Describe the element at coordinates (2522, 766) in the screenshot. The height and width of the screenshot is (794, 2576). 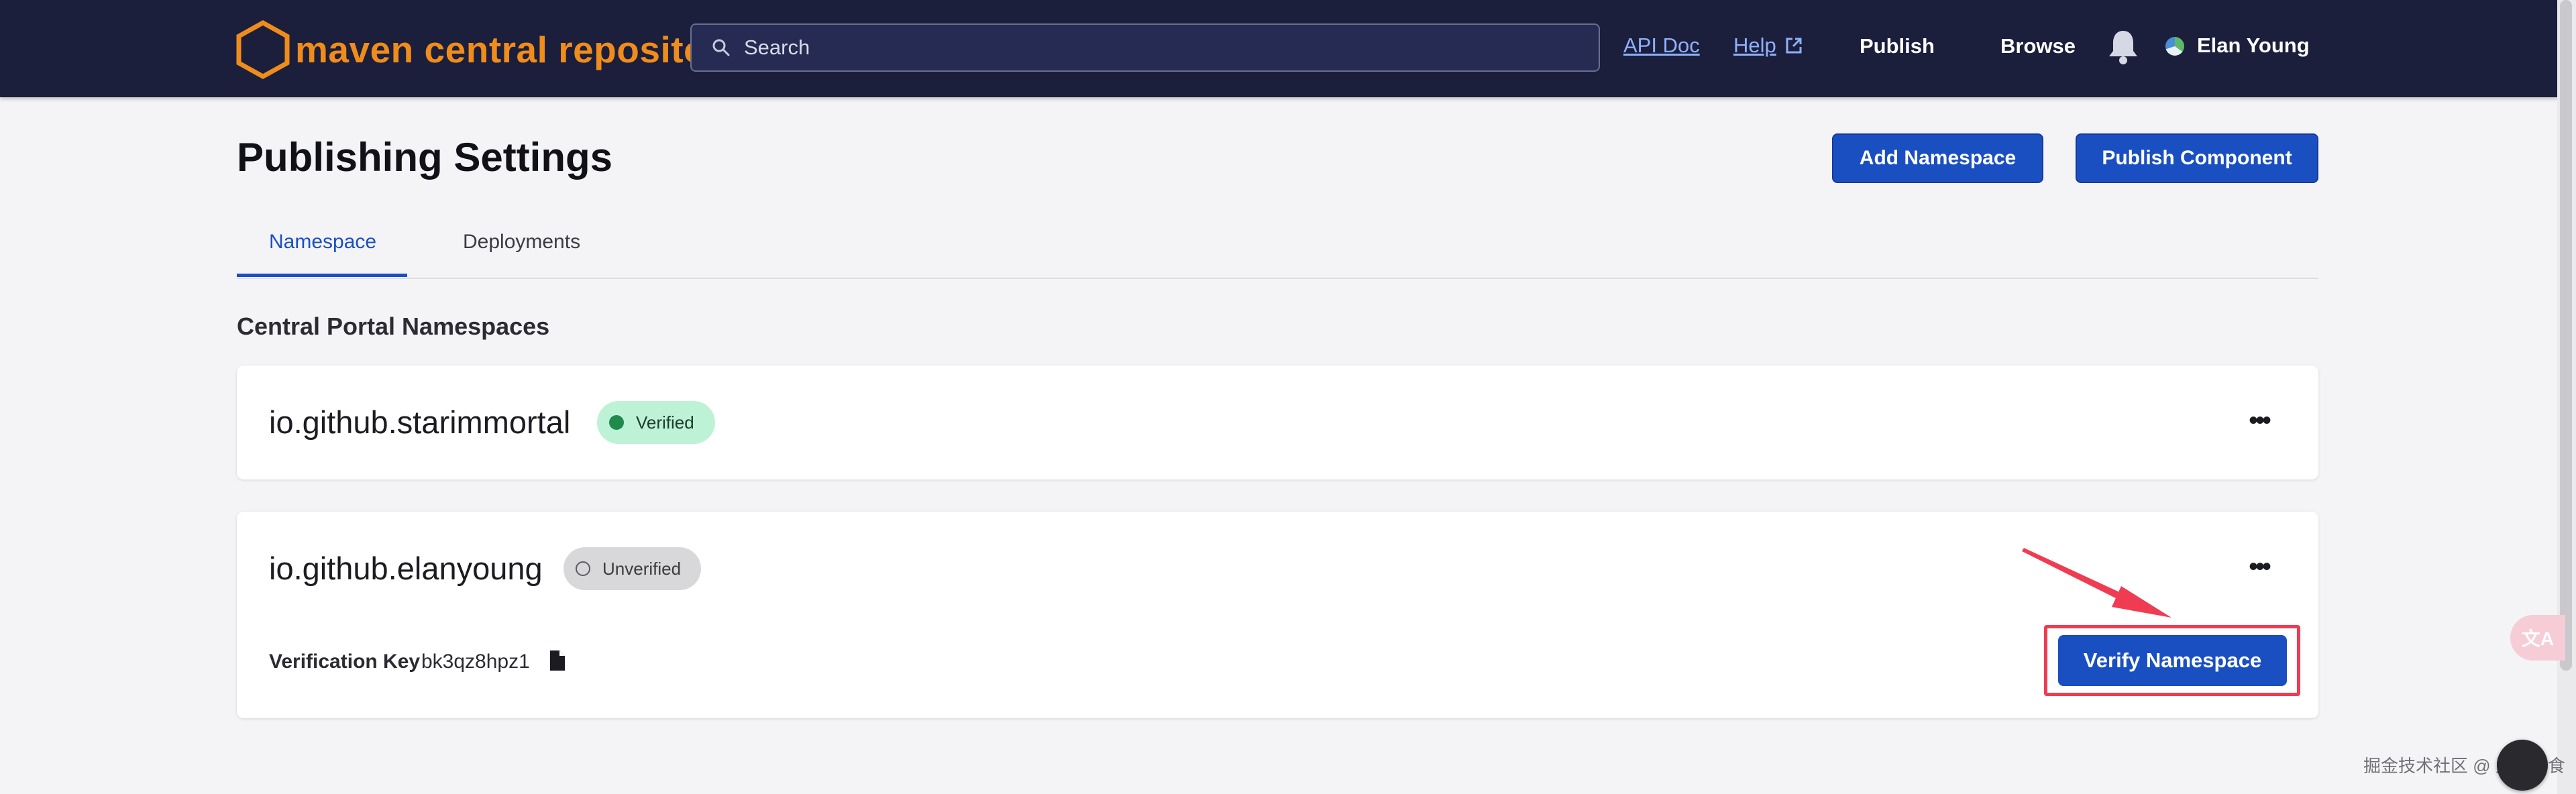
I see `floating-action-button` at that location.